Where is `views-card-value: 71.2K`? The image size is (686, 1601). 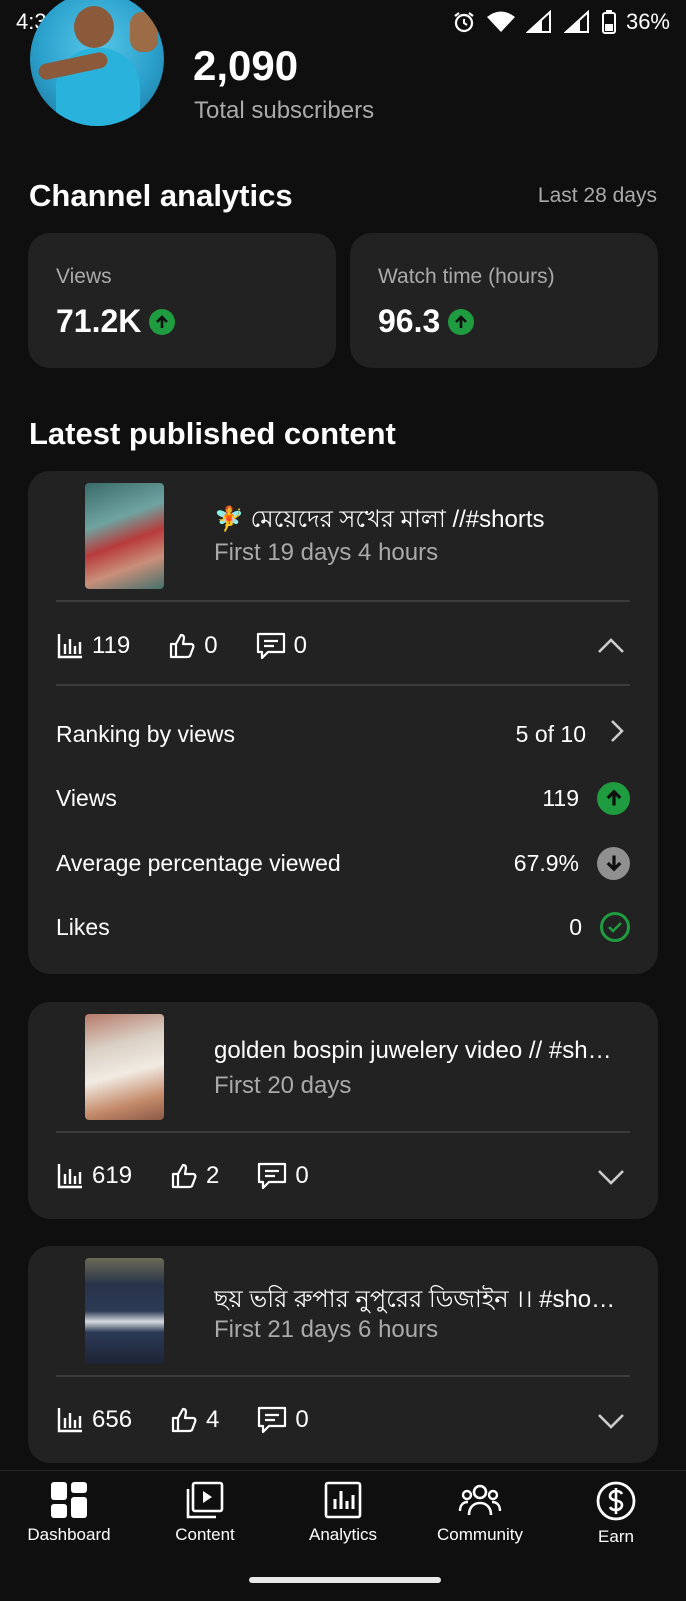
views-card-value: 71.2K is located at coordinates (99, 321).